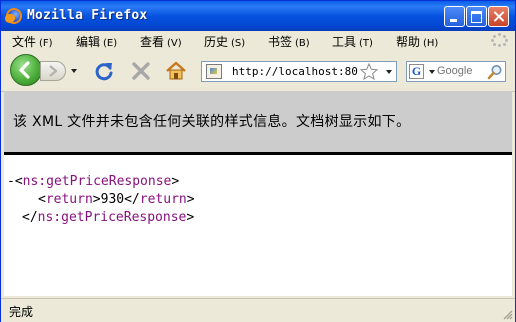 The image size is (516, 322). I want to click on menu-file-label: 文件, so click(24, 42).